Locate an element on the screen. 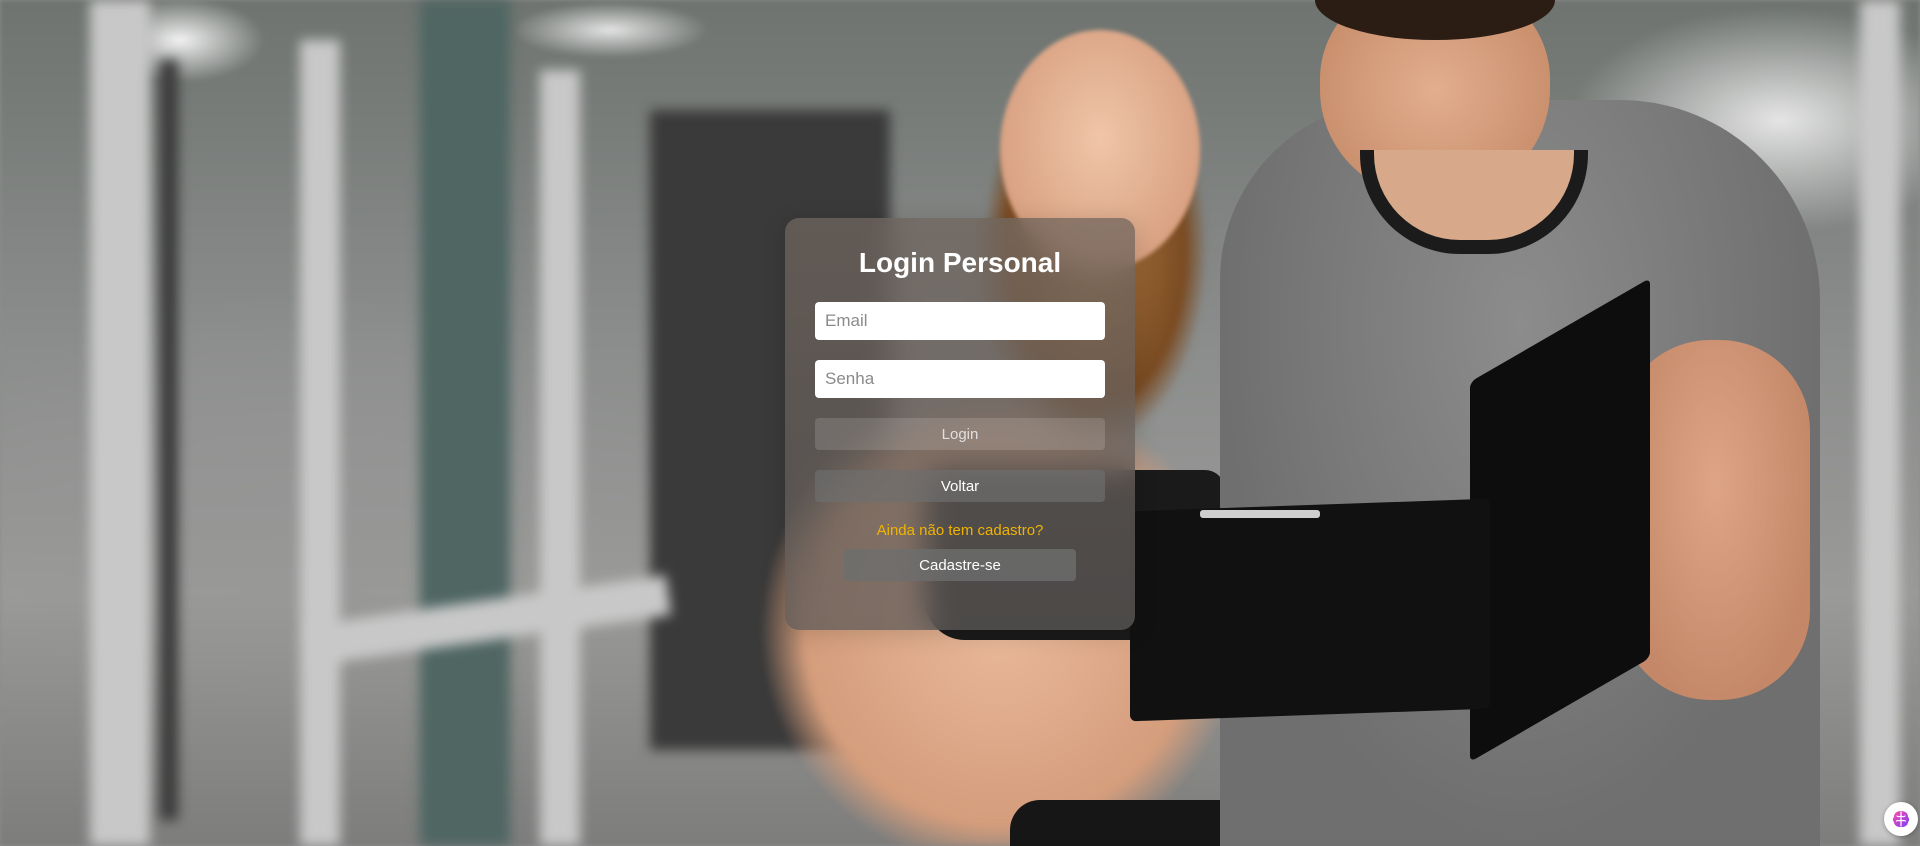 The image size is (1920, 846). signup-button: Cadastre-se is located at coordinates (960, 565).